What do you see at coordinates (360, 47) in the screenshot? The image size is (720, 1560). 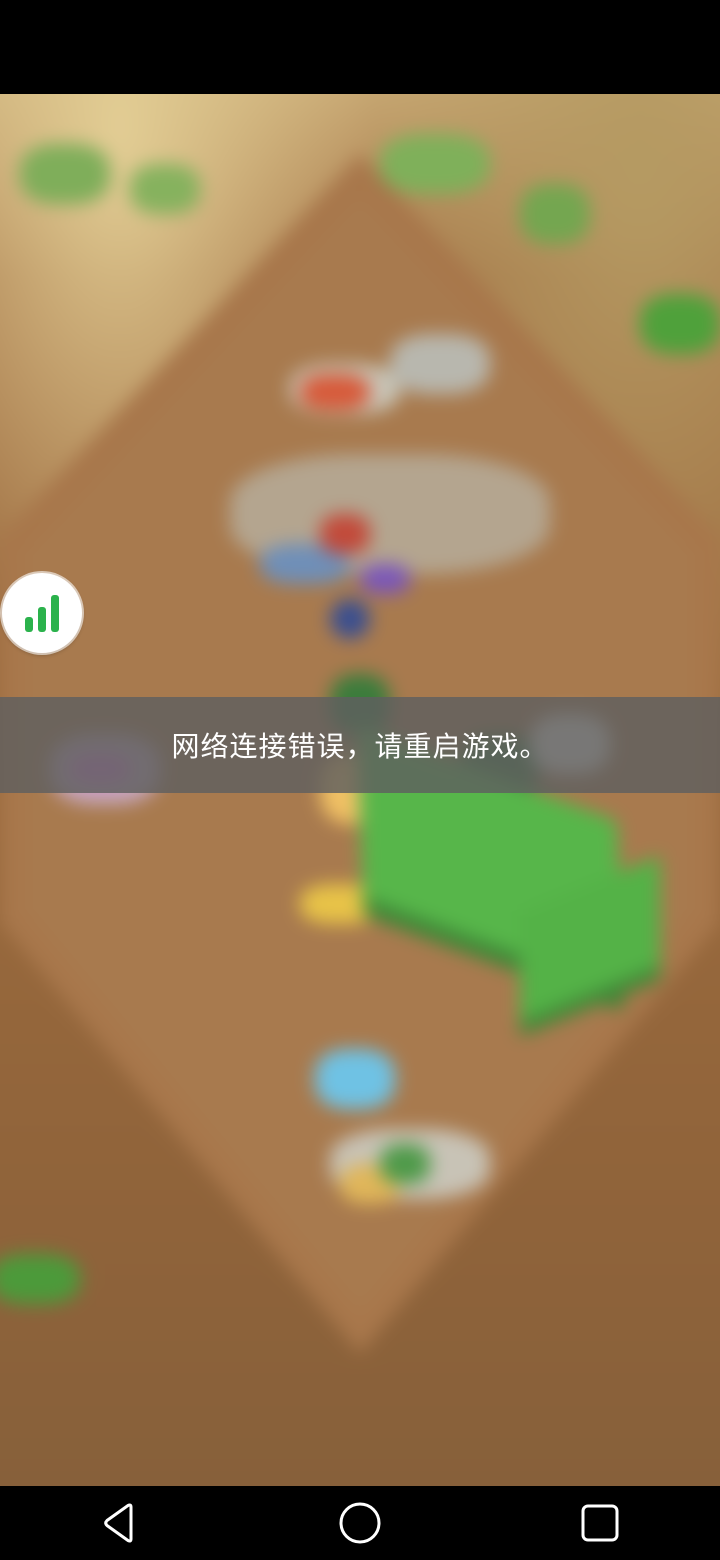 I see `status-bar` at bounding box center [360, 47].